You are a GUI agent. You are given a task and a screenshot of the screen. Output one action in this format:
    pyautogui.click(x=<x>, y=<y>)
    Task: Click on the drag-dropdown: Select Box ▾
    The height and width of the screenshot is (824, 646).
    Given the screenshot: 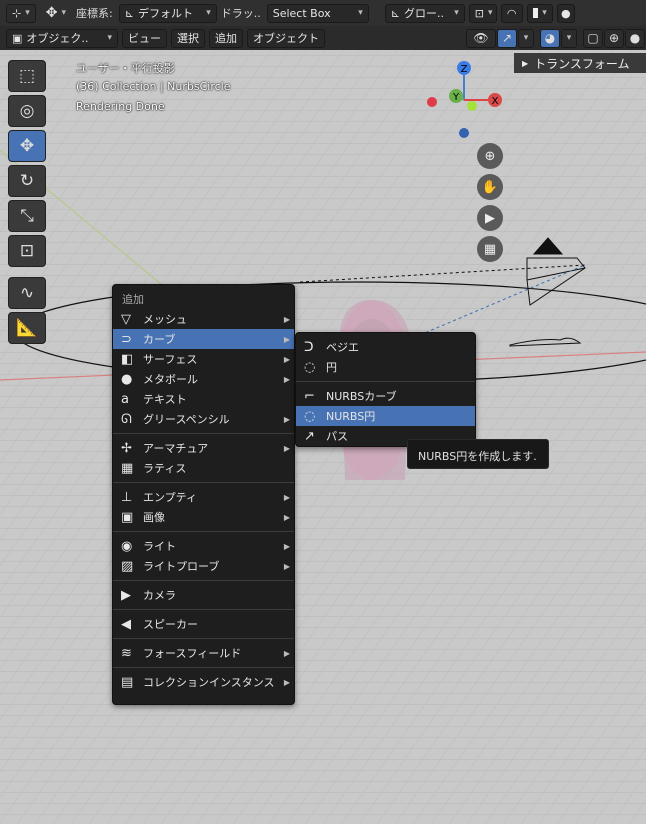 What is the action you would take?
    pyautogui.click(x=317, y=13)
    